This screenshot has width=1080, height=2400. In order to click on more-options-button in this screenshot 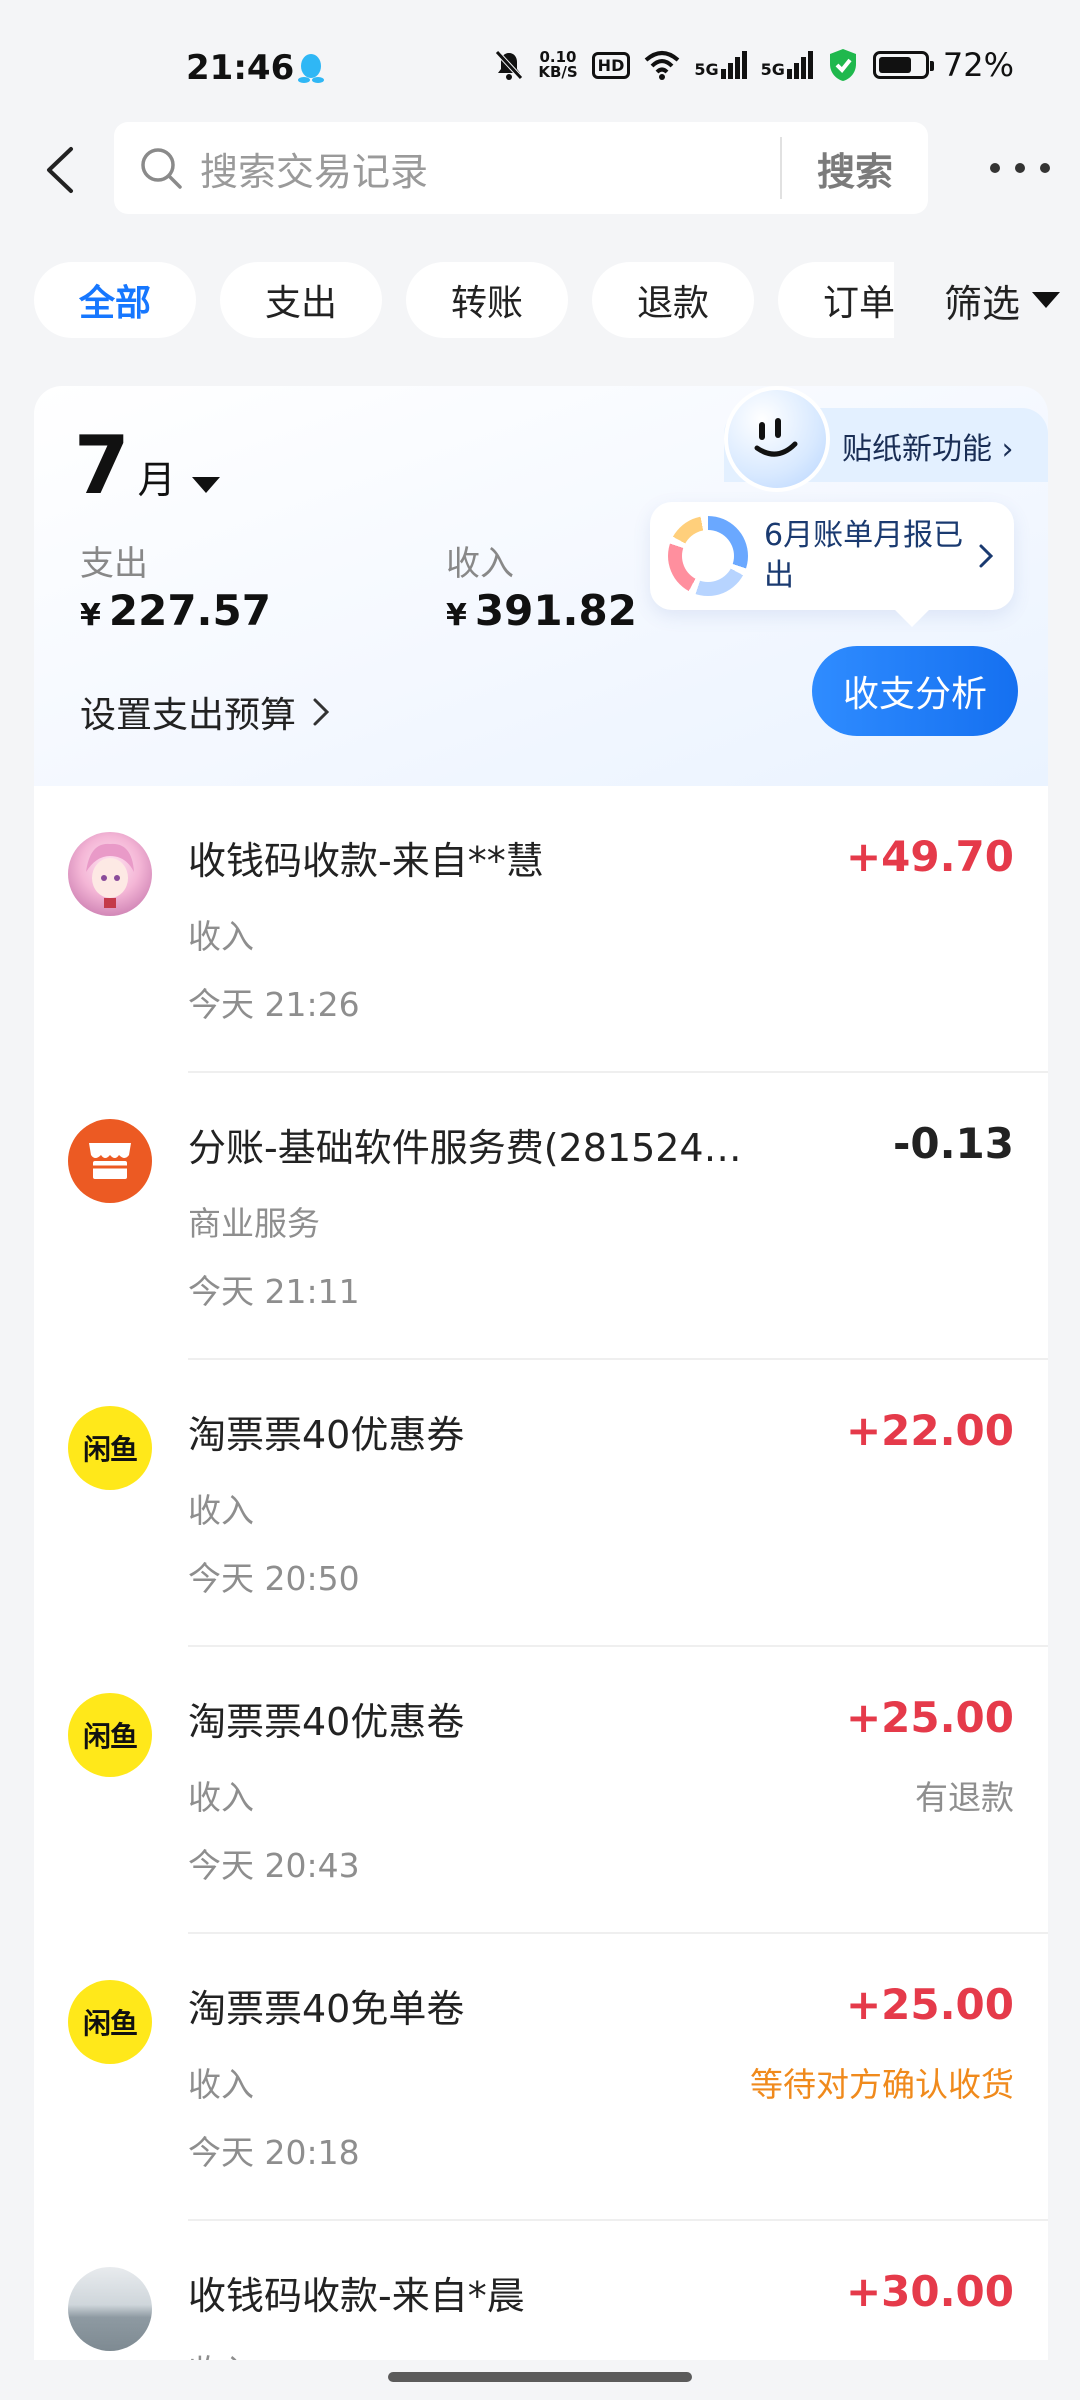, I will do `click(1020, 168)`.